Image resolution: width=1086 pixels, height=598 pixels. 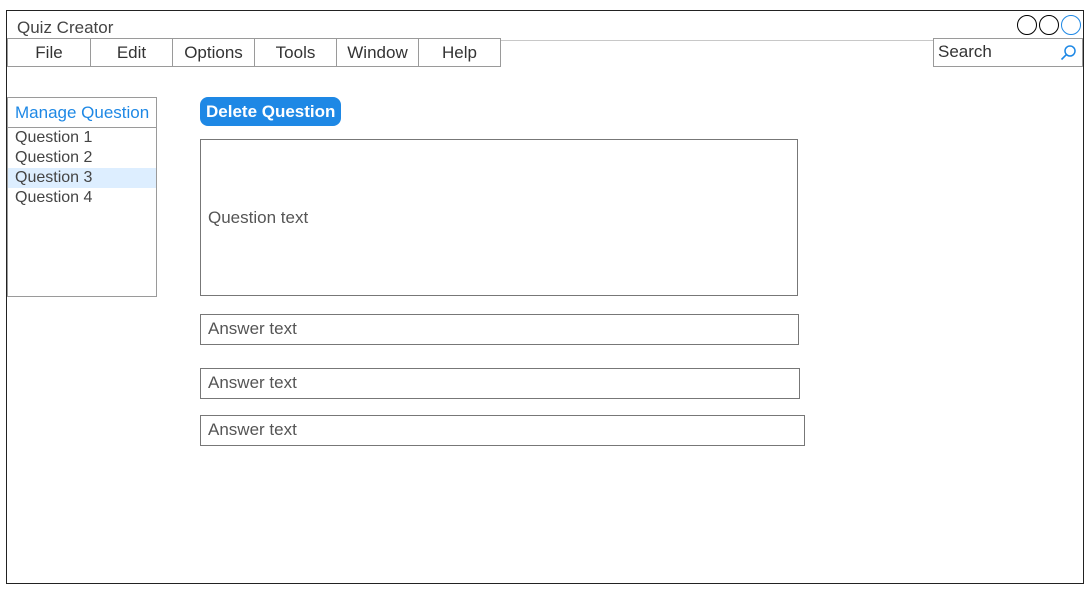 I want to click on window-controls, so click(x=1049, y=25).